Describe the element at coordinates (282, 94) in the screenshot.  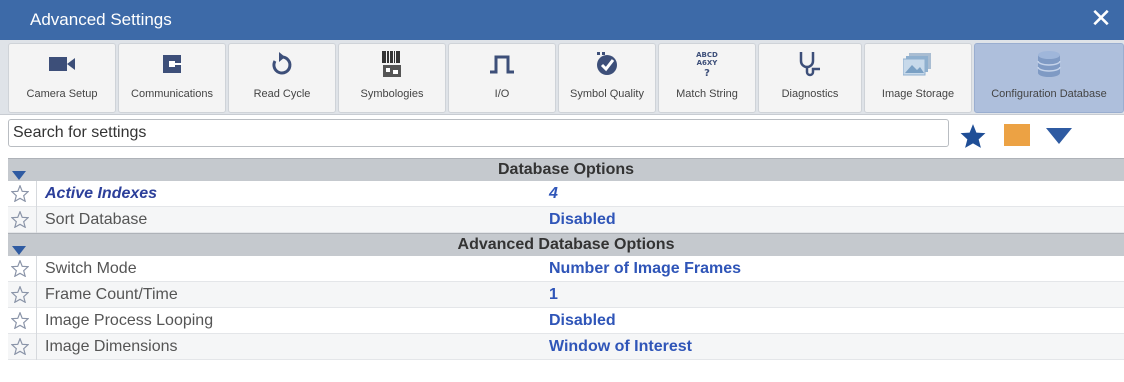
I see `toolbar-label: Read Cycle` at that location.